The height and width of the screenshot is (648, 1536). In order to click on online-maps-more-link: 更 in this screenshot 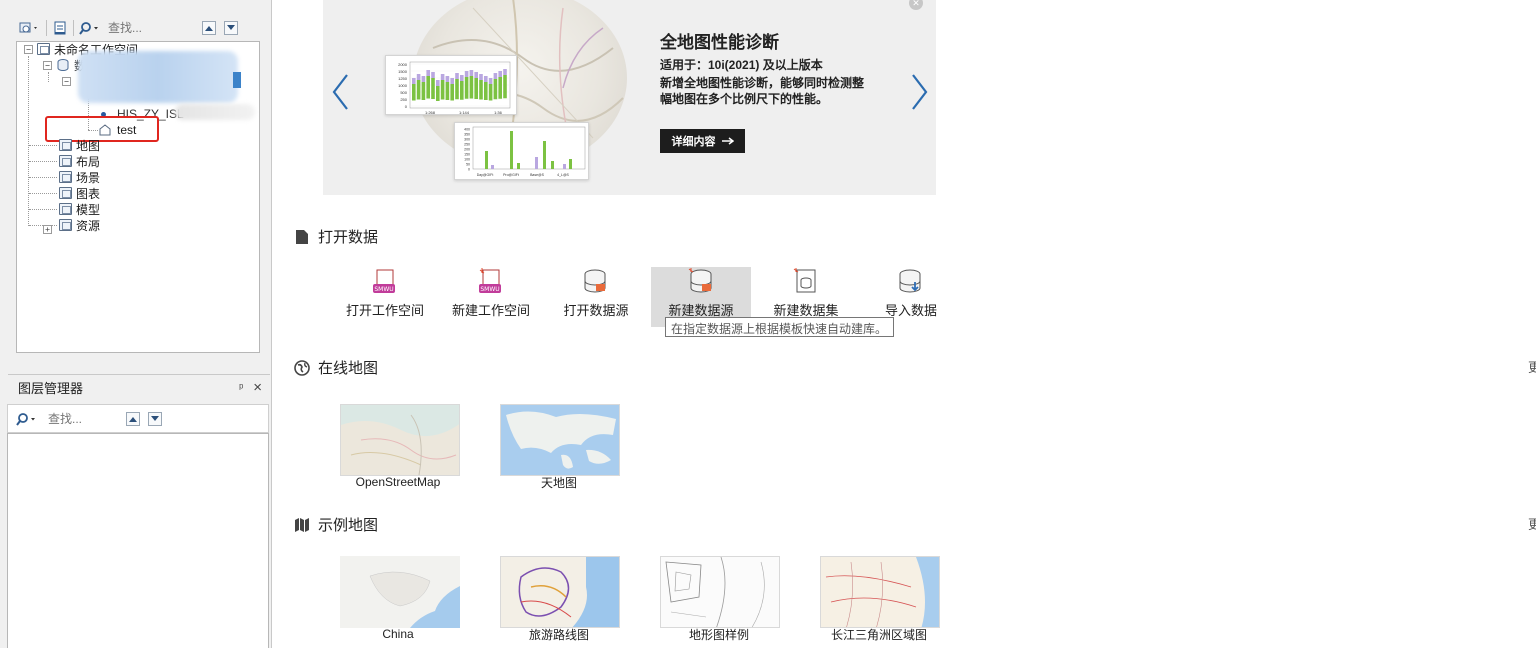, I will do `click(1532, 366)`.